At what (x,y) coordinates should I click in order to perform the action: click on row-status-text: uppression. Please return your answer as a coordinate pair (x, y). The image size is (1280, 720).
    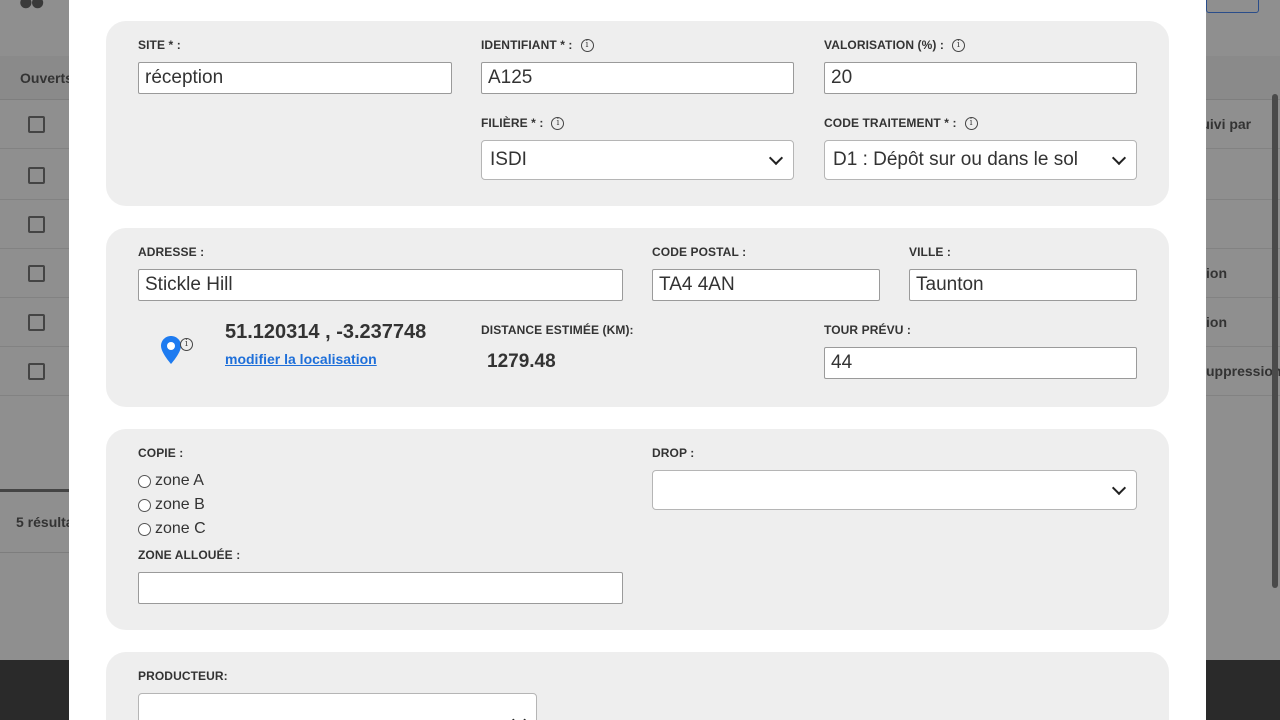
    Looking at the image, I should click on (1243, 371).